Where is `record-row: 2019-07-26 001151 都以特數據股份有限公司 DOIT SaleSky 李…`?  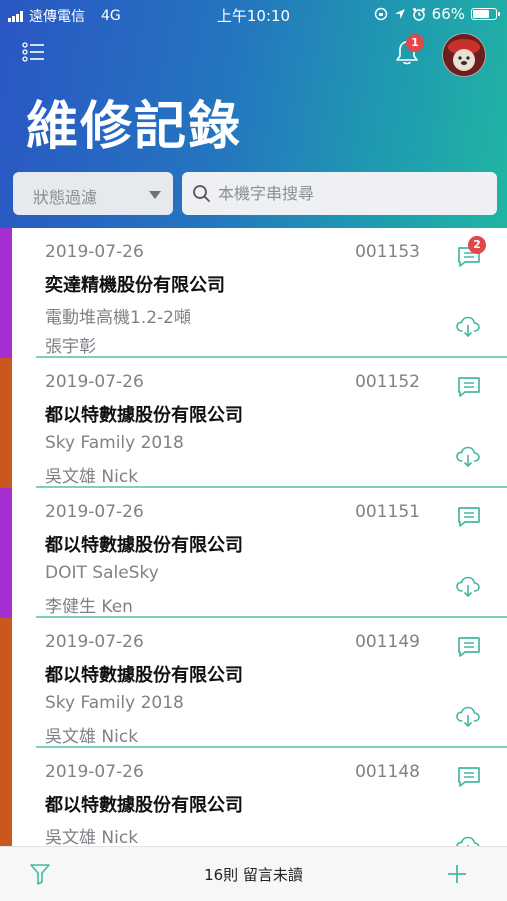 record-row: 2019-07-26 001151 都以特數據股份有限公司 DOIT SaleSky 李… is located at coordinates (253, 553).